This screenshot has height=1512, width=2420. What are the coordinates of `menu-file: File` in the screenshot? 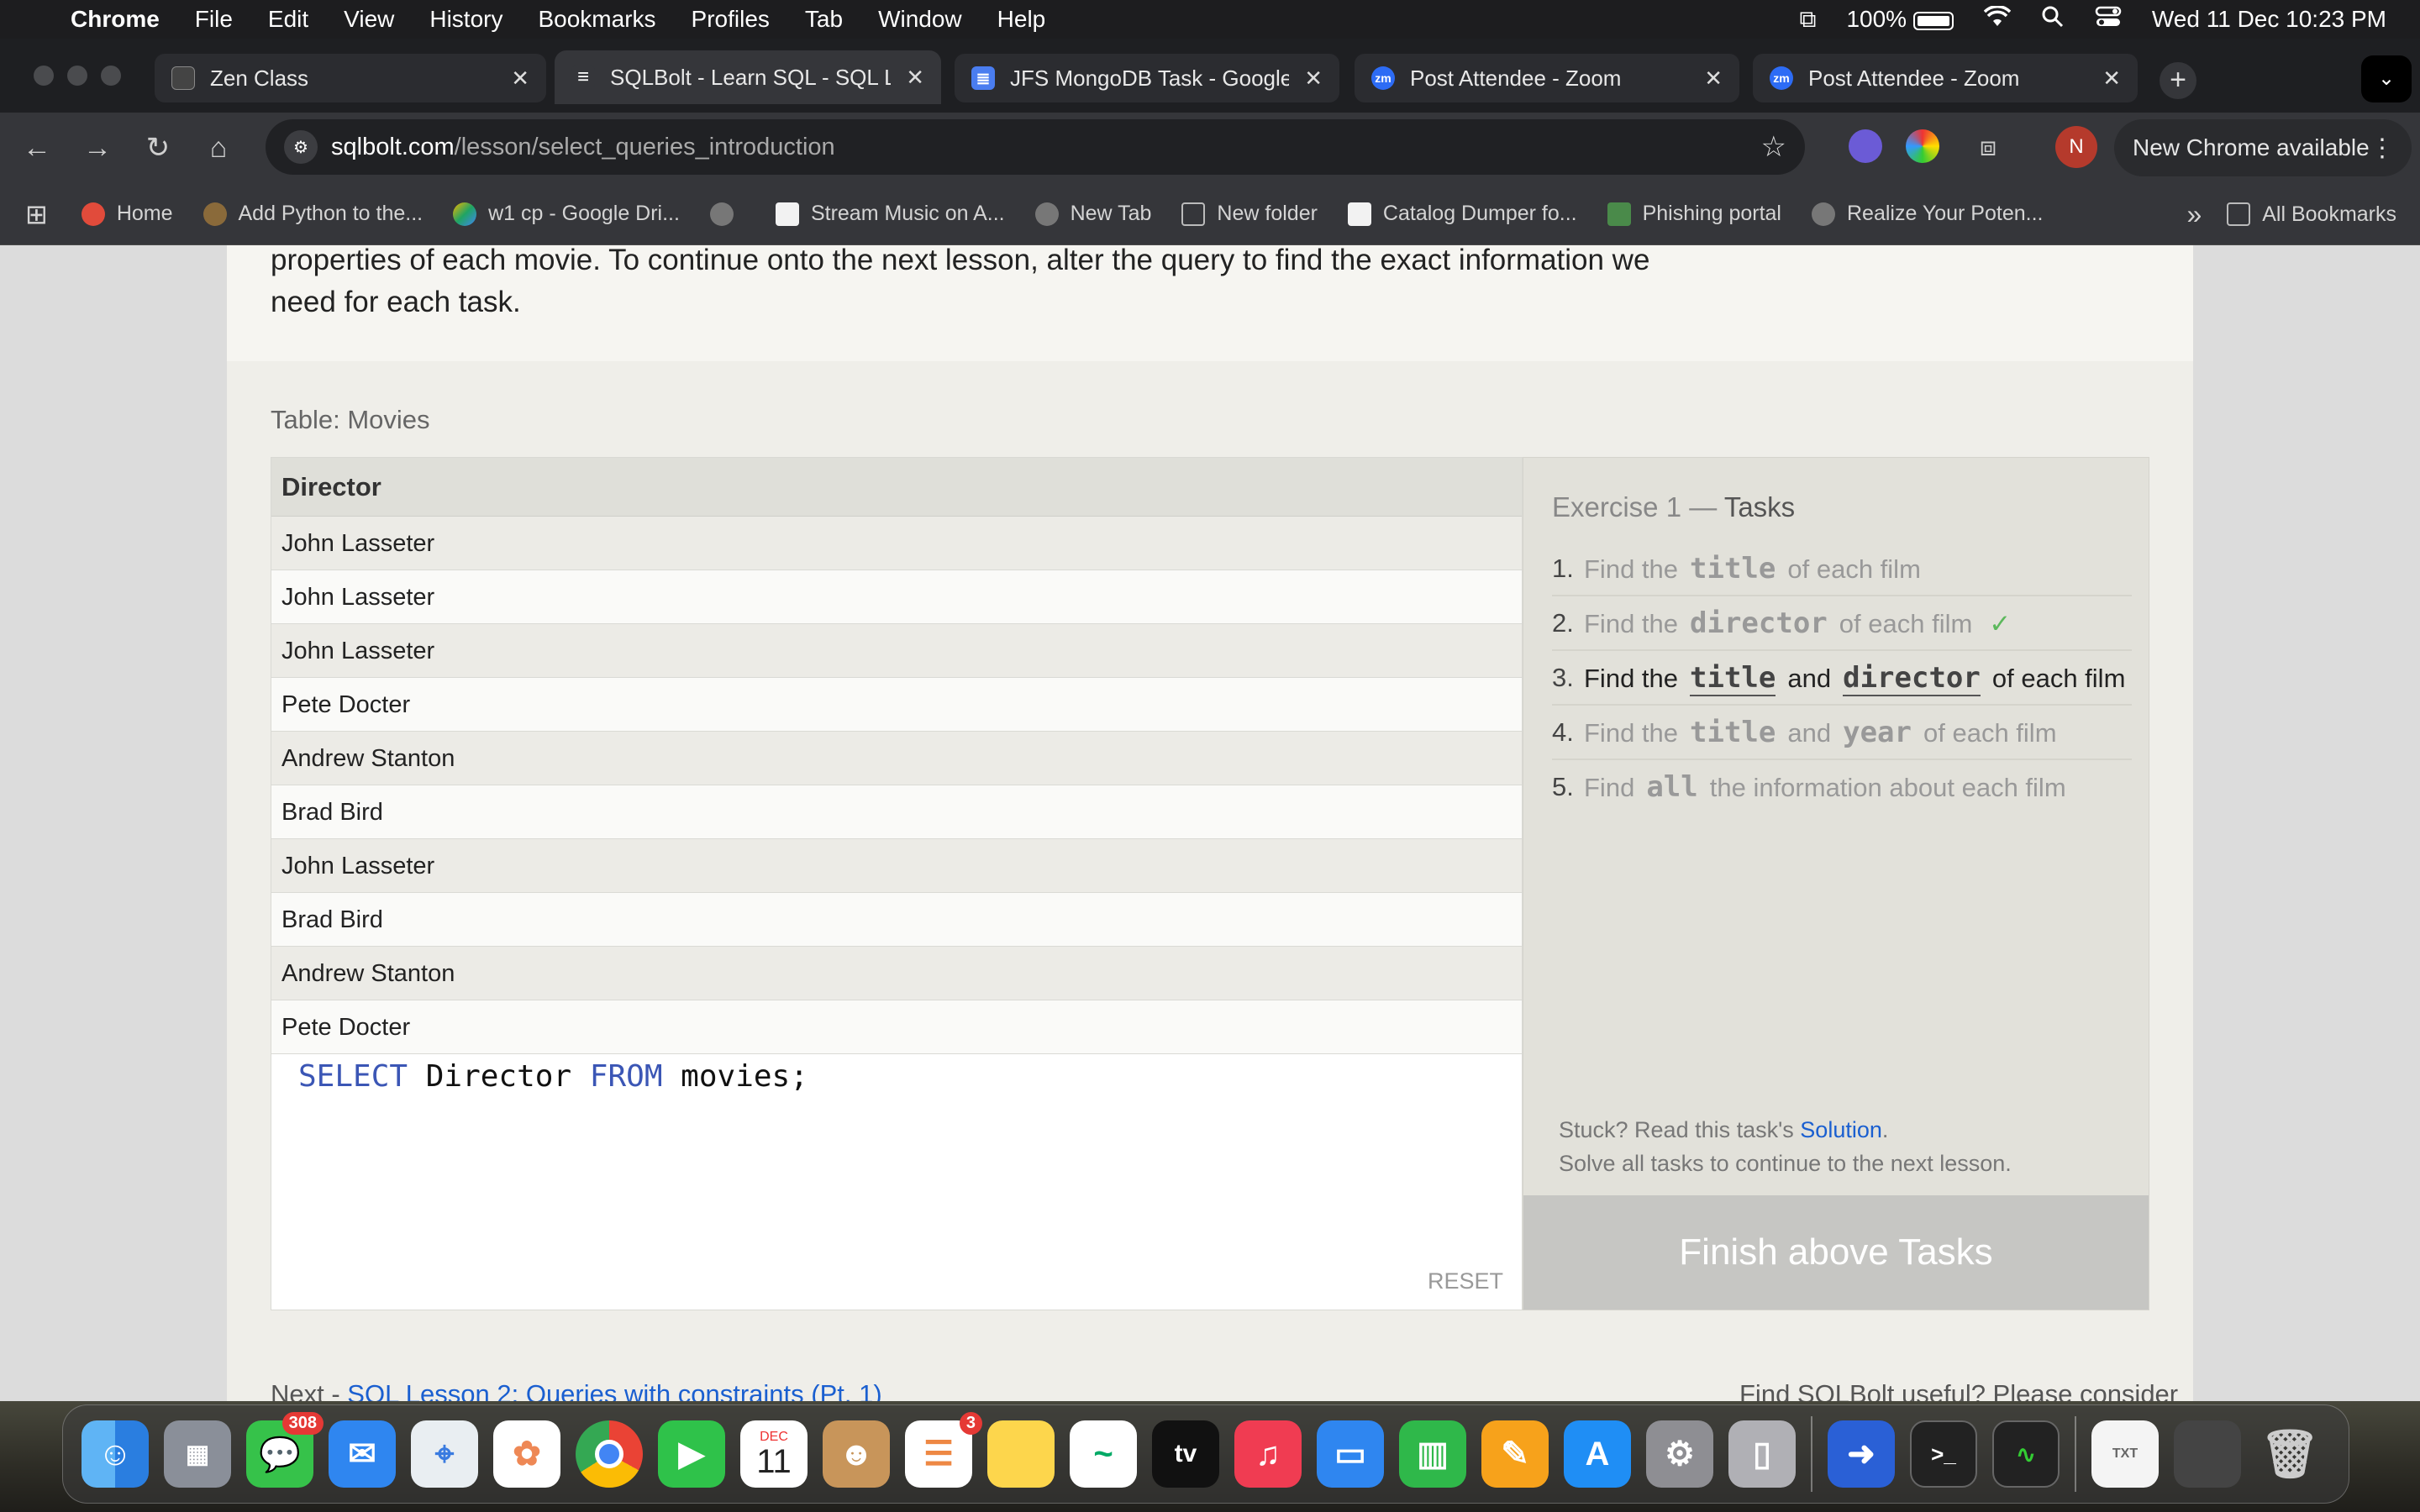 It's located at (214, 19).